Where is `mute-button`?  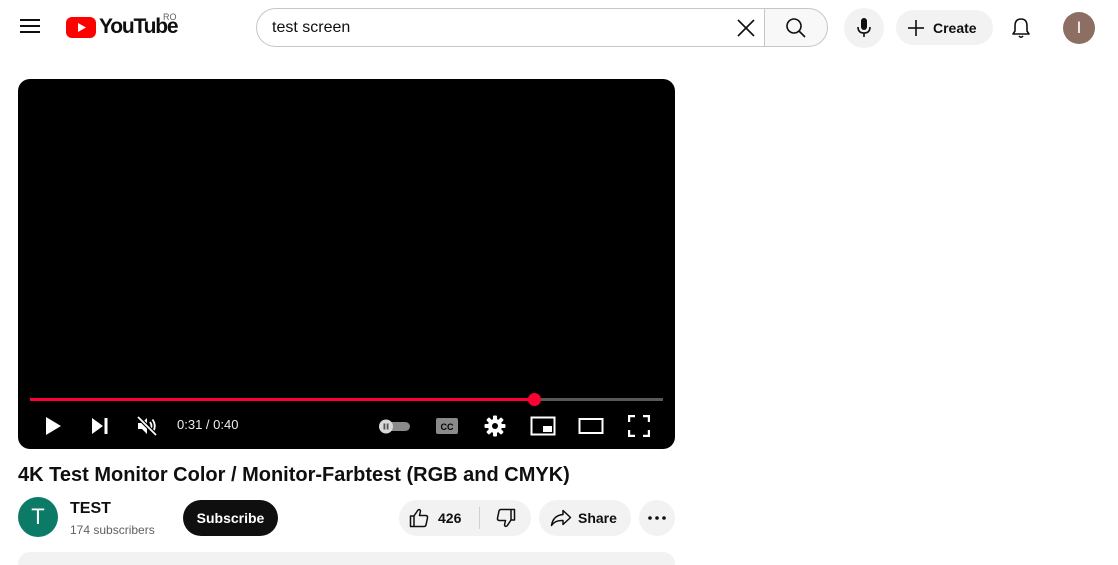
mute-button is located at coordinates (147, 426).